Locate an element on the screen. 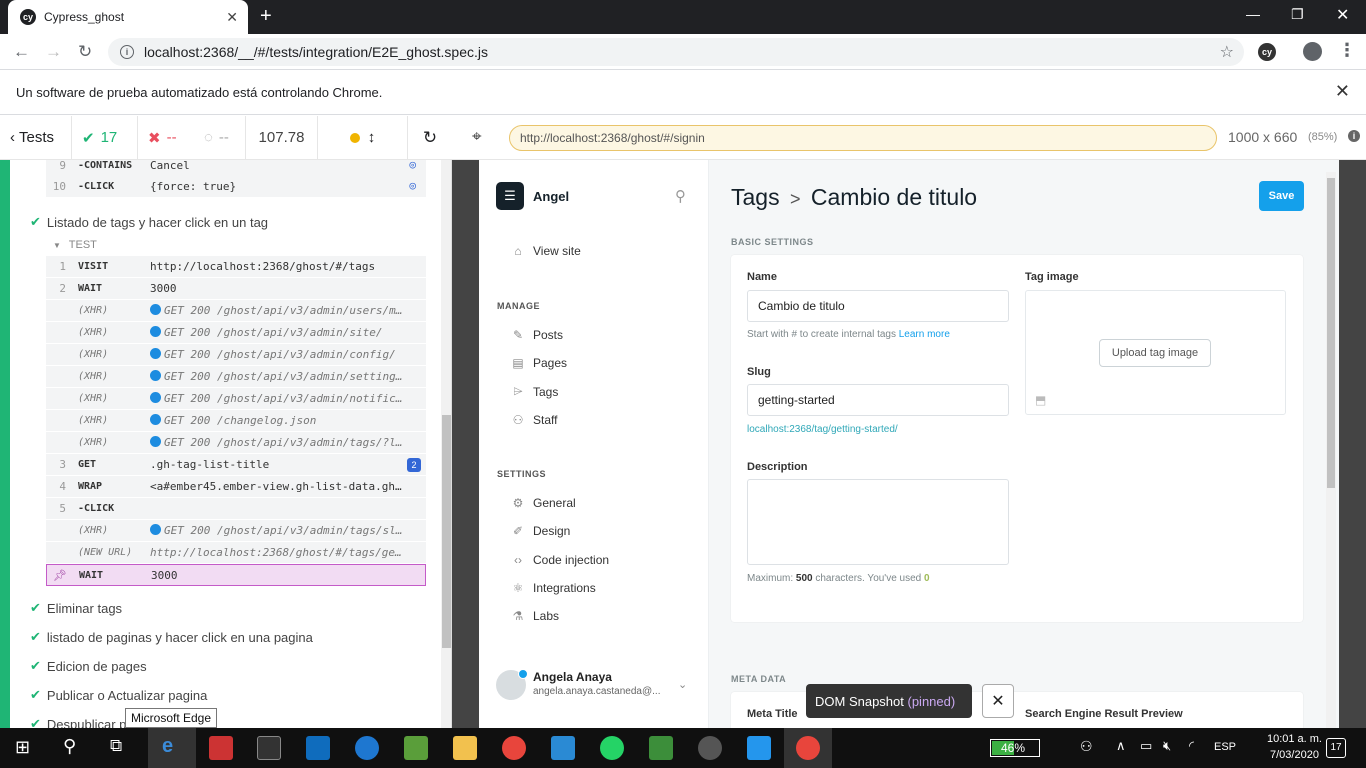 The image size is (1366, 768). test-item: ✔ Edicion de pages is located at coordinates (88, 666).